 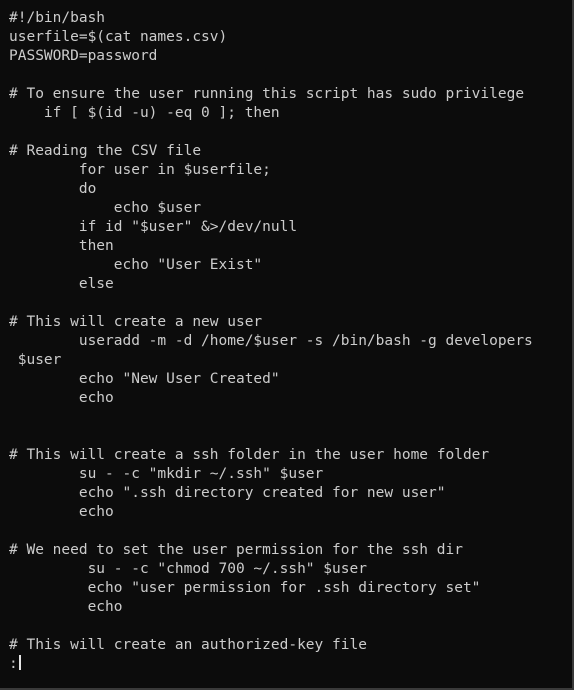 What do you see at coordinates (136, 322) in the screenshot?
I see `code-line: # This will create a new user` at bounding box center [136, 322].